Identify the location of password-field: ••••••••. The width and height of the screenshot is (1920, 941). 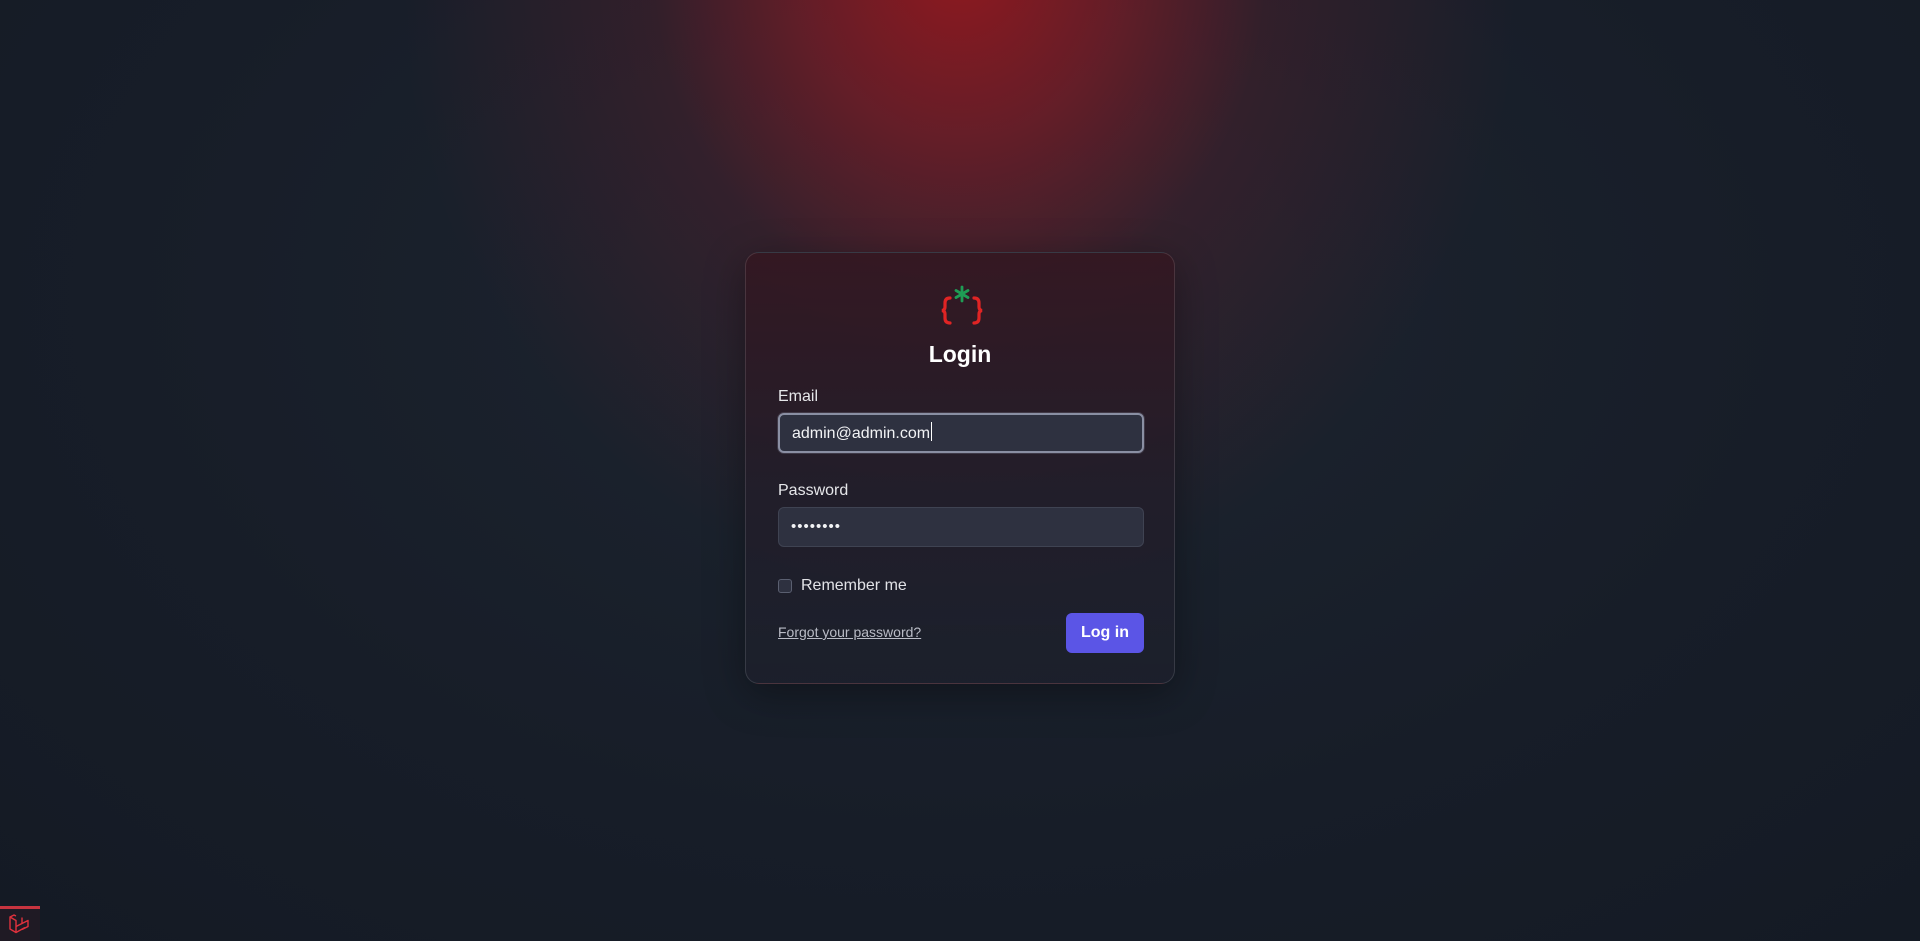
(961, 527).